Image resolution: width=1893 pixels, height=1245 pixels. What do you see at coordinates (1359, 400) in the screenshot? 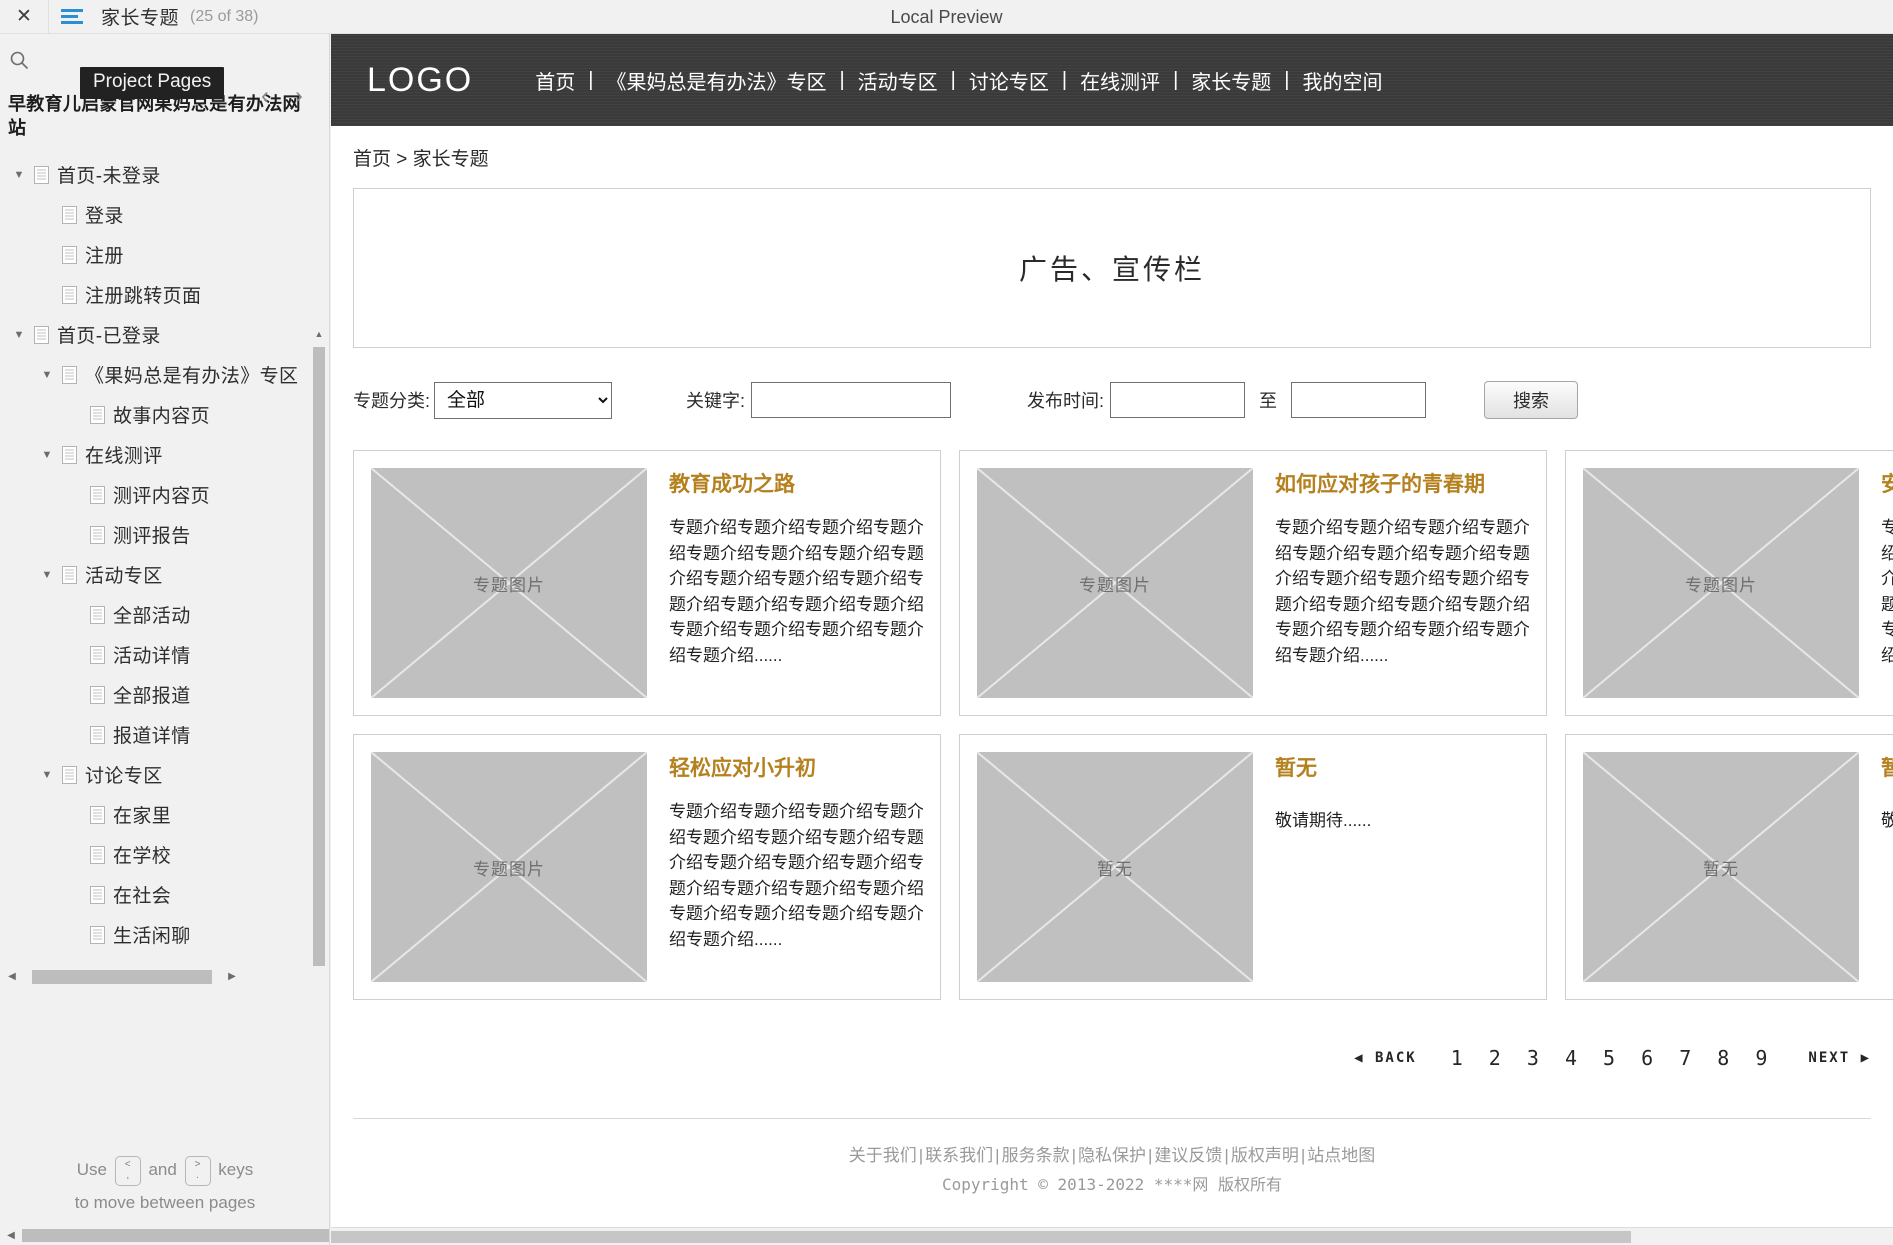
I see `date-to-input` at bounding box center [1359, 400].